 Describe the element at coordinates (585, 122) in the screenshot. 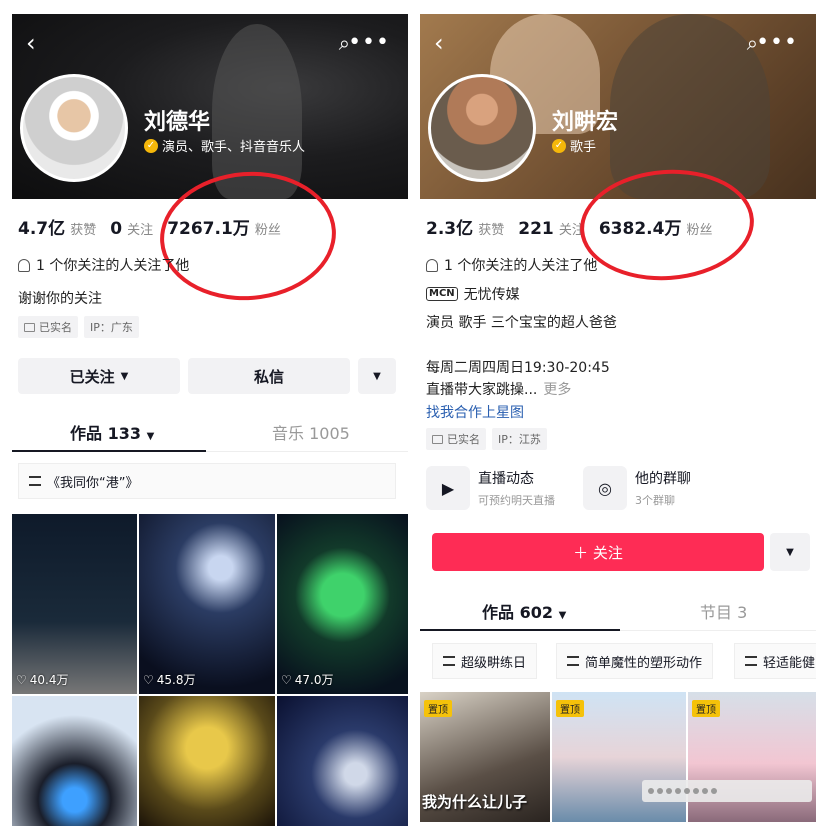

I see `profile-name: 刘畊宏` at that location.